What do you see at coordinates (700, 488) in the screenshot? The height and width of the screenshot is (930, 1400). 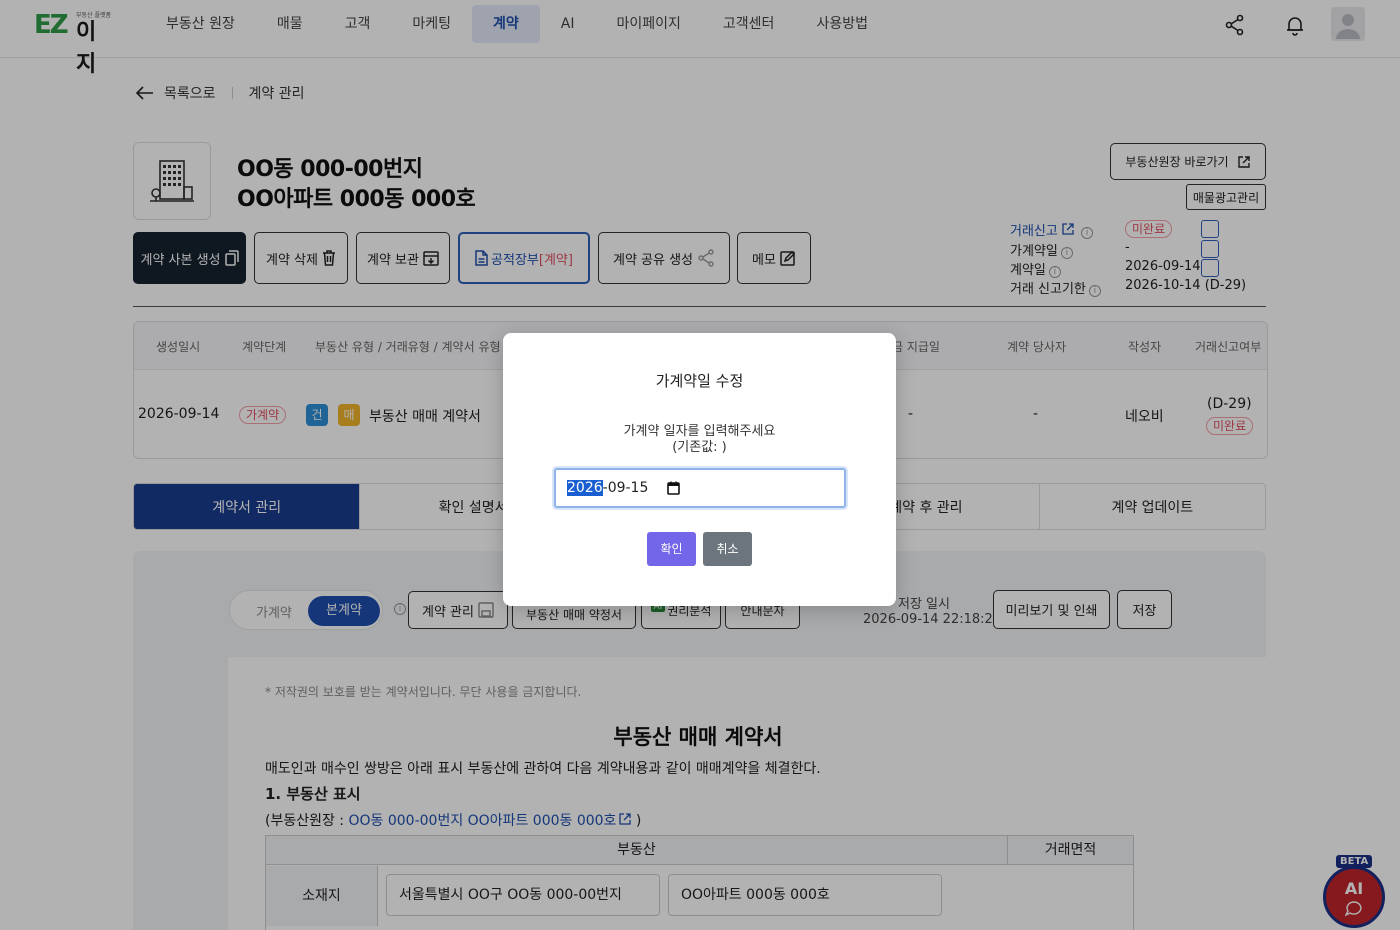 I see `date-input: 2026-09-15` at bounding box center [700, 488].